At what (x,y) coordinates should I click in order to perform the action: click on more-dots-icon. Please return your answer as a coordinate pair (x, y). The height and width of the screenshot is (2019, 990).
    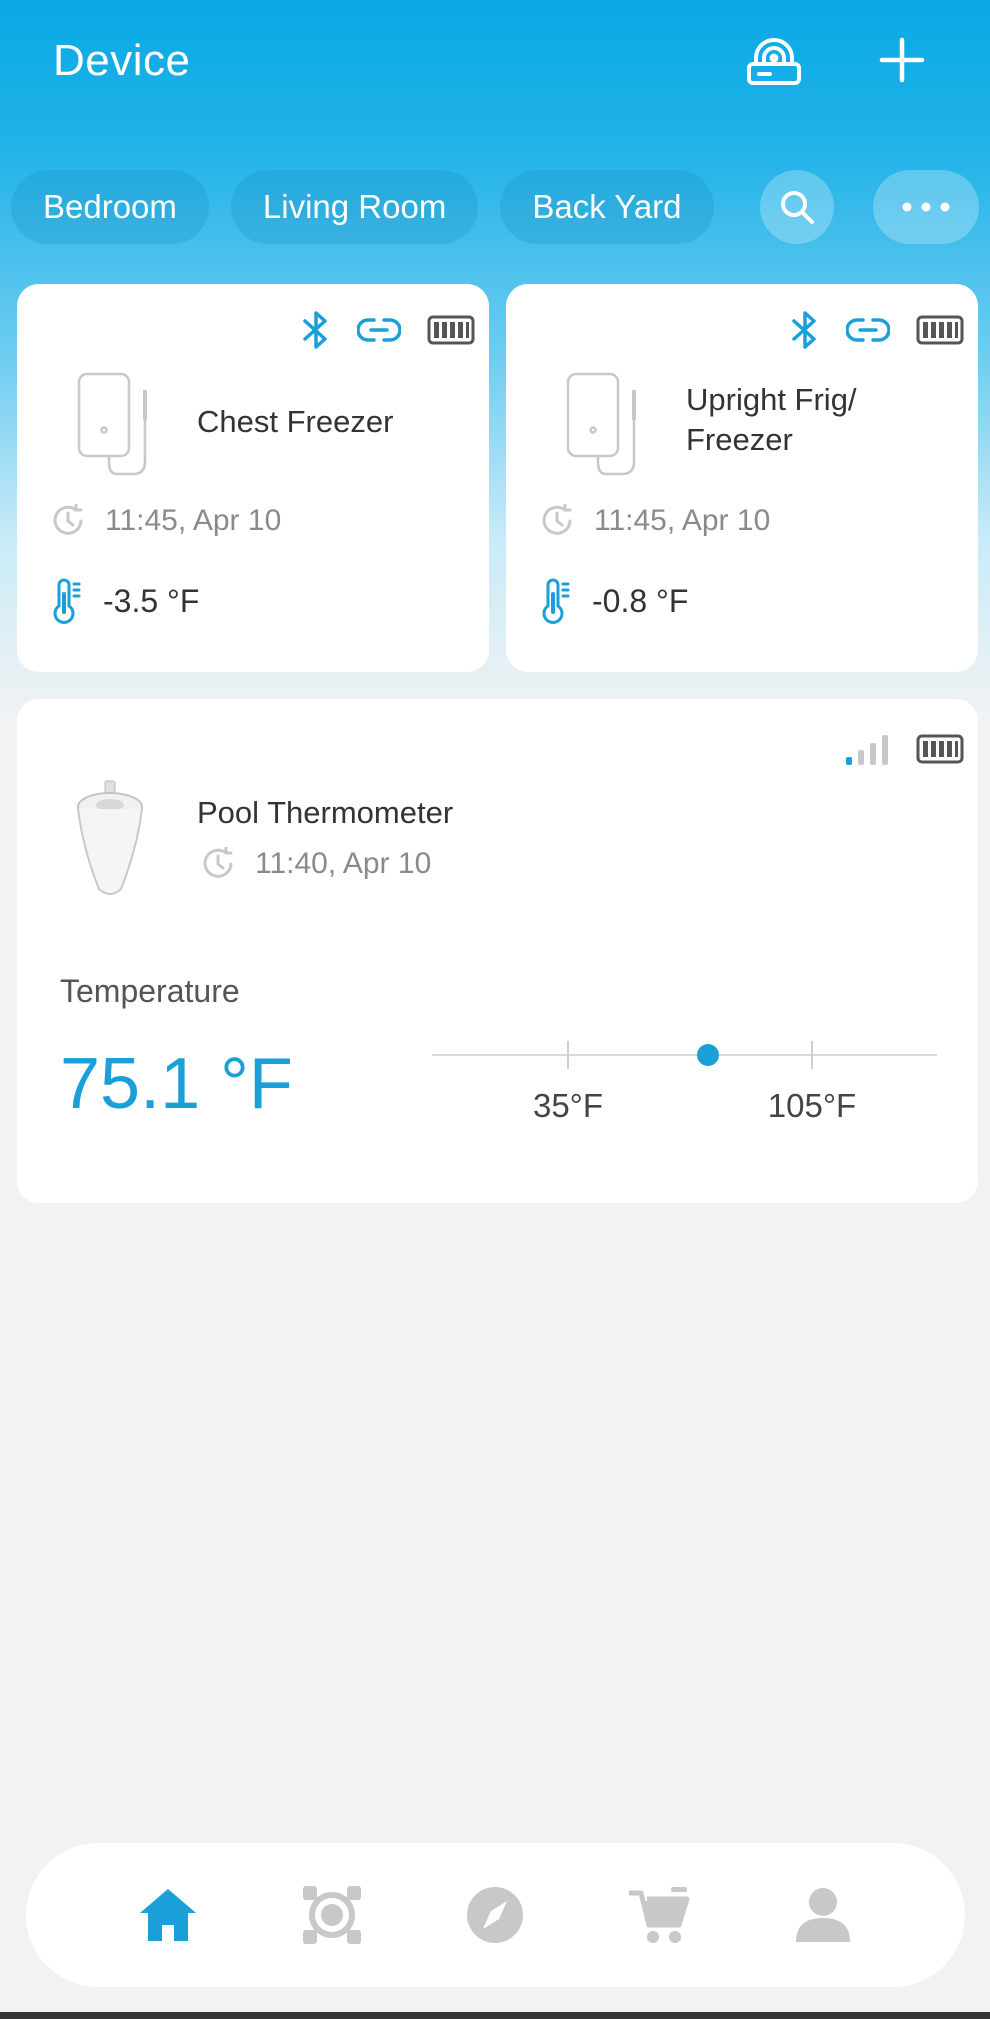
    Looking at the image, I should click on (926, 207).